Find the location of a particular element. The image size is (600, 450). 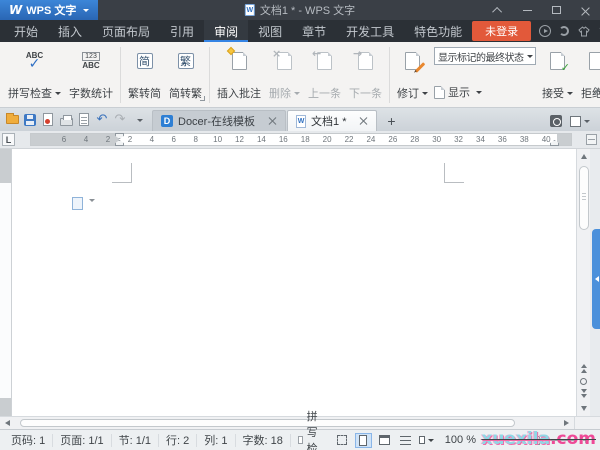

outline-view-button is located at coordinates (405, 440).